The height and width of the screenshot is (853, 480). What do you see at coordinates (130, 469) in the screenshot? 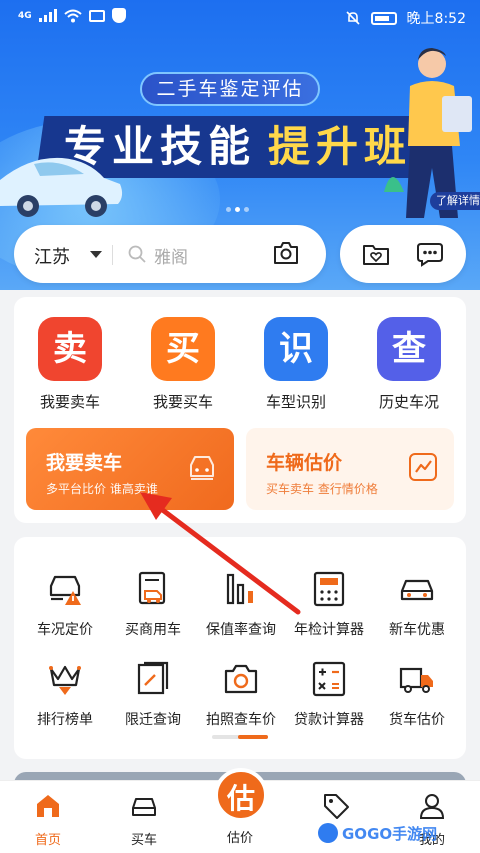
I see `sell-car-promo: 我要卖车 多平台比价 谁高卖谁` at bounding box center [130, 469].